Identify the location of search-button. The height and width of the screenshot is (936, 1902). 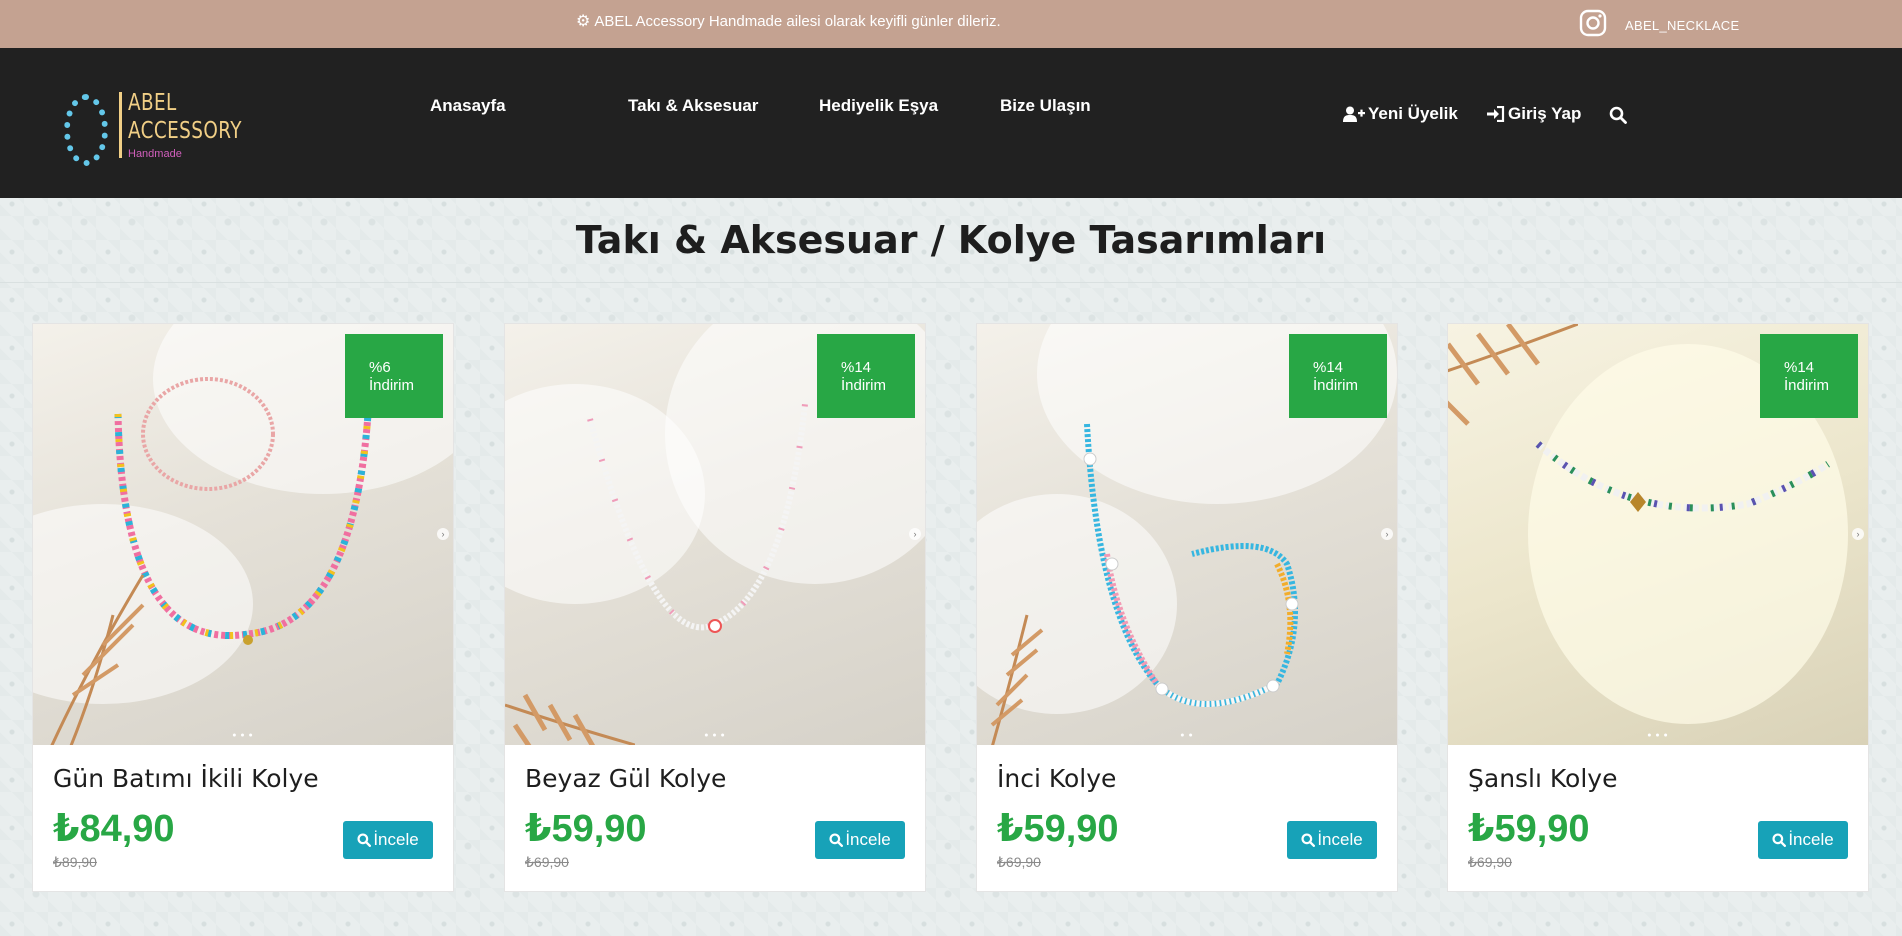
(1618, 115).